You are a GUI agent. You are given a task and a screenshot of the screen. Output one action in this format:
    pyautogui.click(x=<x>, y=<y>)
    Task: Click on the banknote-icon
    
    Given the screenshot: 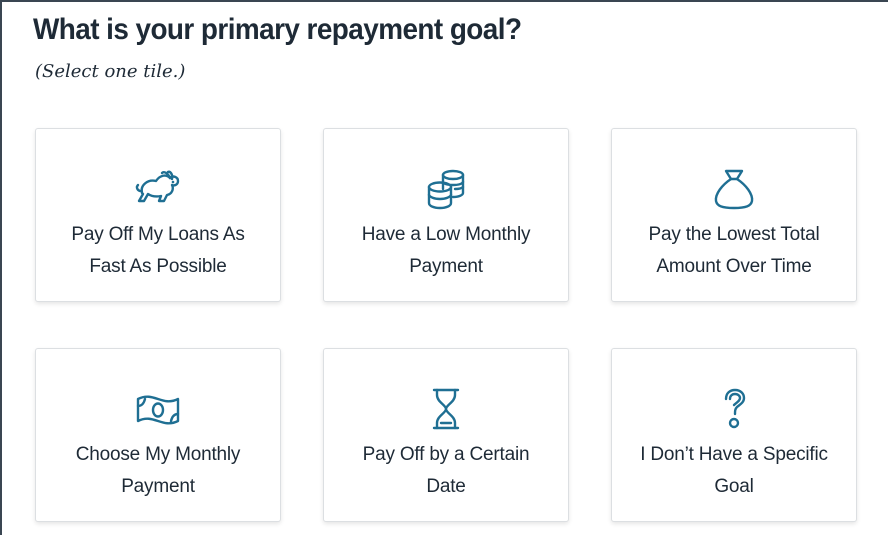 What is the action you would take?
    pyautogui.click(x=158, y=409)
    